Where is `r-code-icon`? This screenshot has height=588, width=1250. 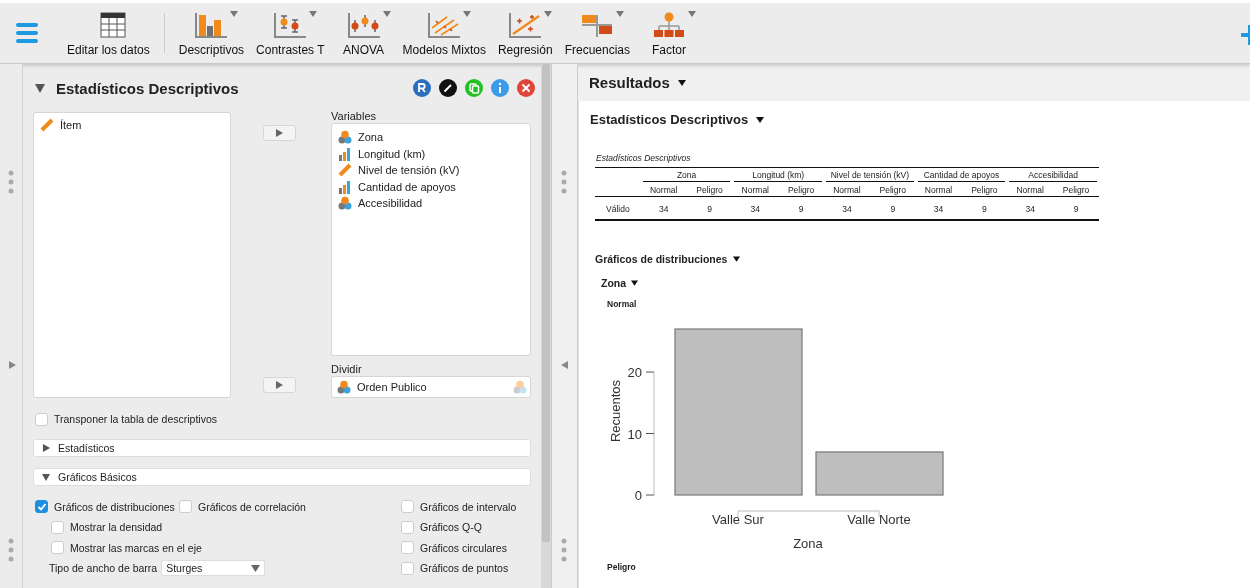 r-code-icon is located at coordinates (422, 88).